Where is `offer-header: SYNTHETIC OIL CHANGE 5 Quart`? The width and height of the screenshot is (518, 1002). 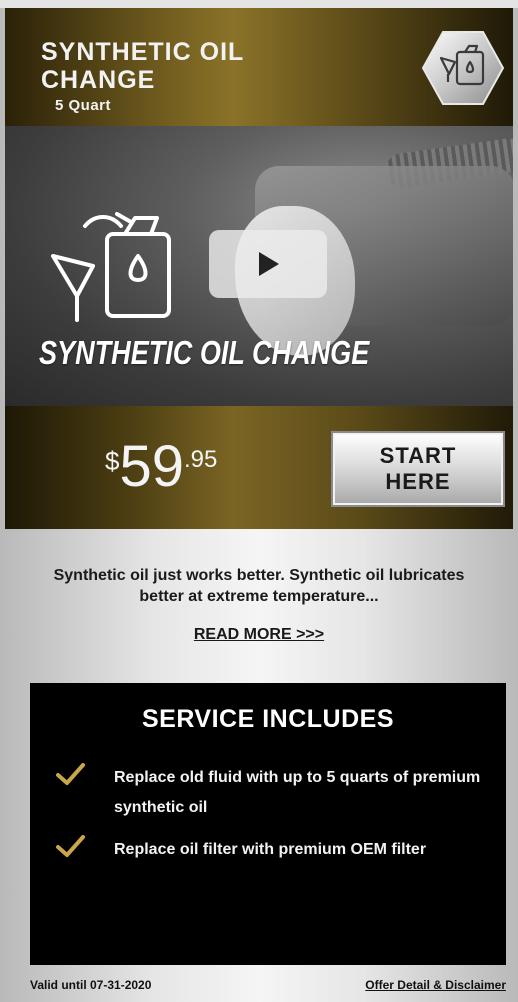 offer-header: SYNTHETIC OIL CHANGE 5 Quart is located at coordinates (259, 67).